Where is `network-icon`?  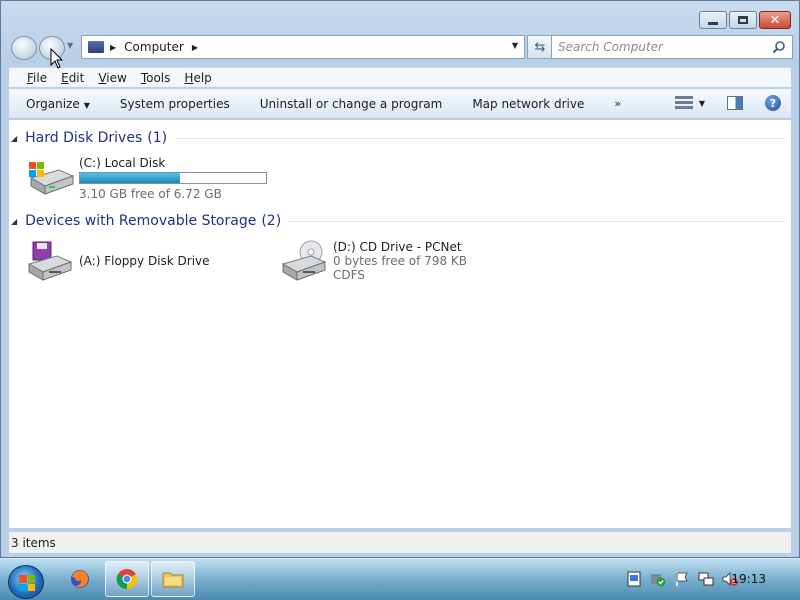 network-icon is located at coordinates (706, 579).